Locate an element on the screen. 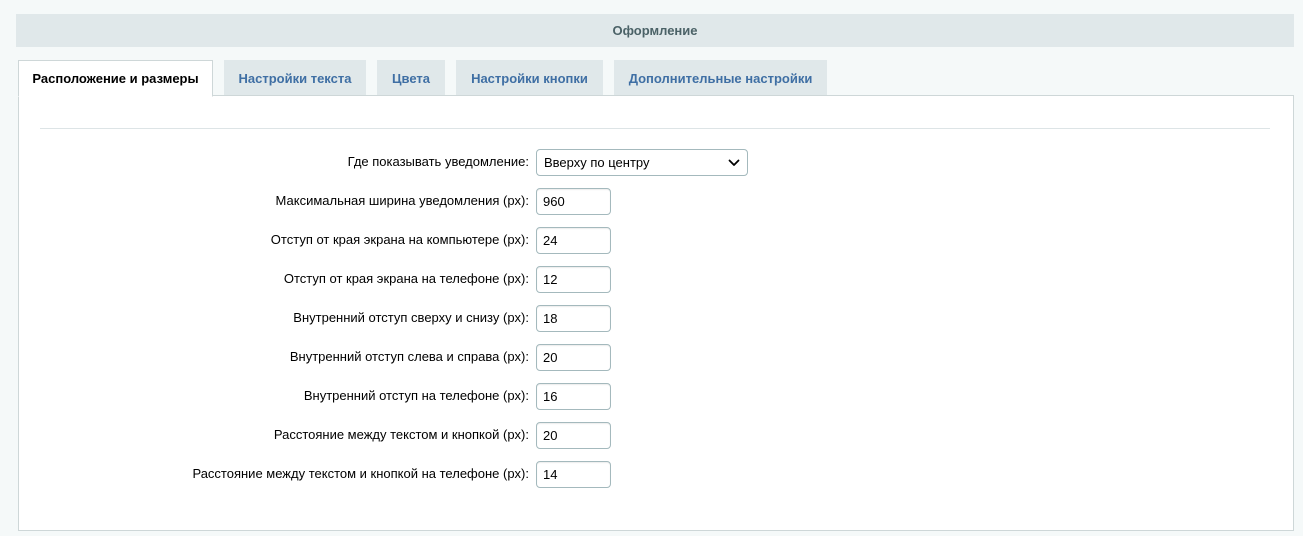  tab-label: Настройки текста is located at coordinates (295, 78).